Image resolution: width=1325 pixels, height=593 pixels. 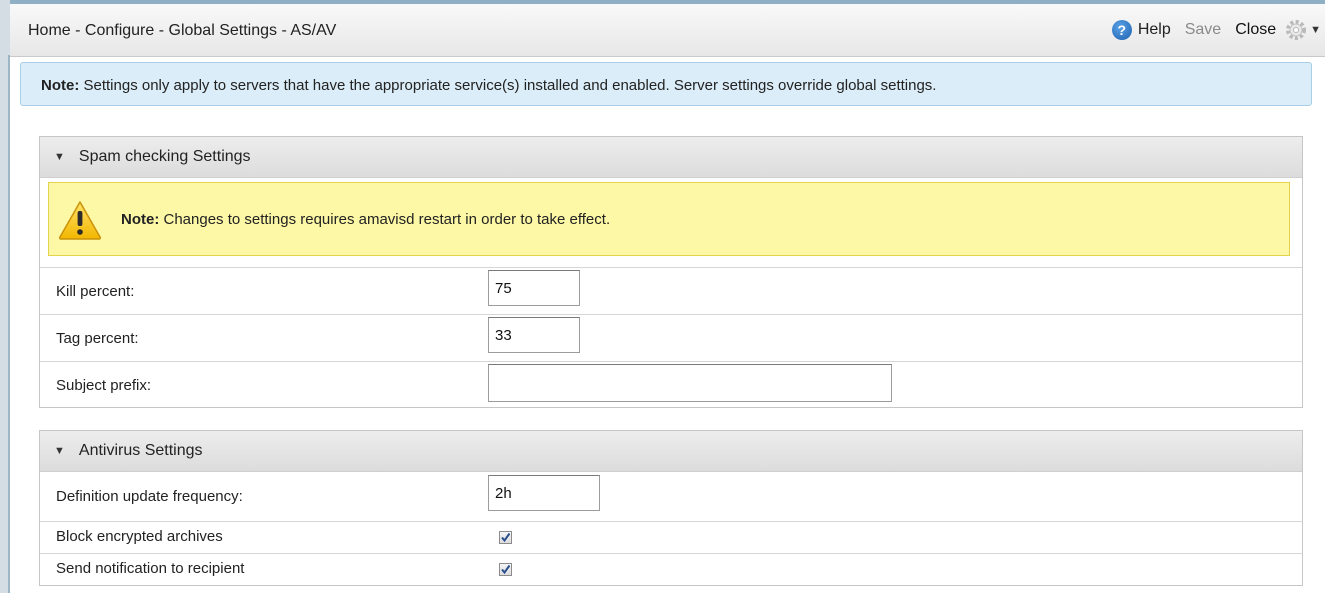 I want to click on subject-prefix-row: Subject prefix:, so click(x=671, y=384).